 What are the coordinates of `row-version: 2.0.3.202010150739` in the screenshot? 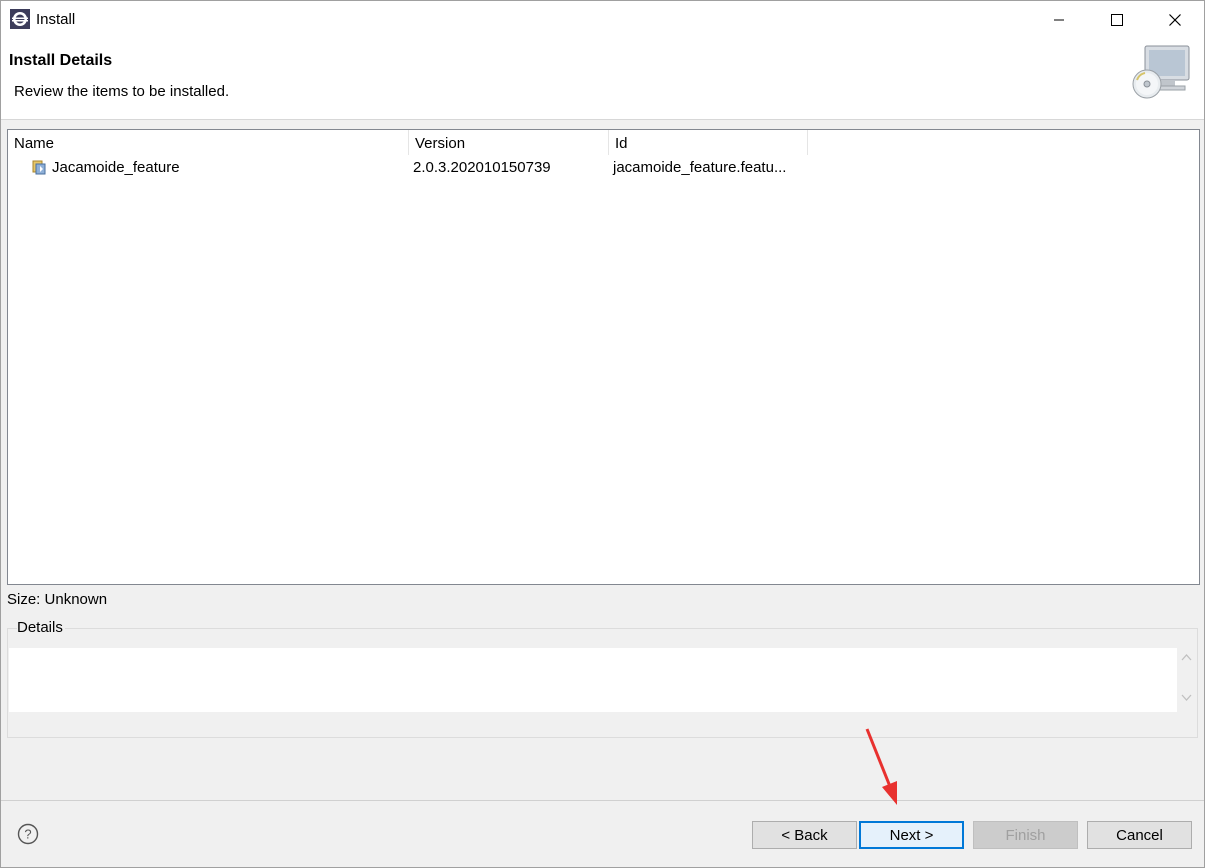 It's located at (482, 167).